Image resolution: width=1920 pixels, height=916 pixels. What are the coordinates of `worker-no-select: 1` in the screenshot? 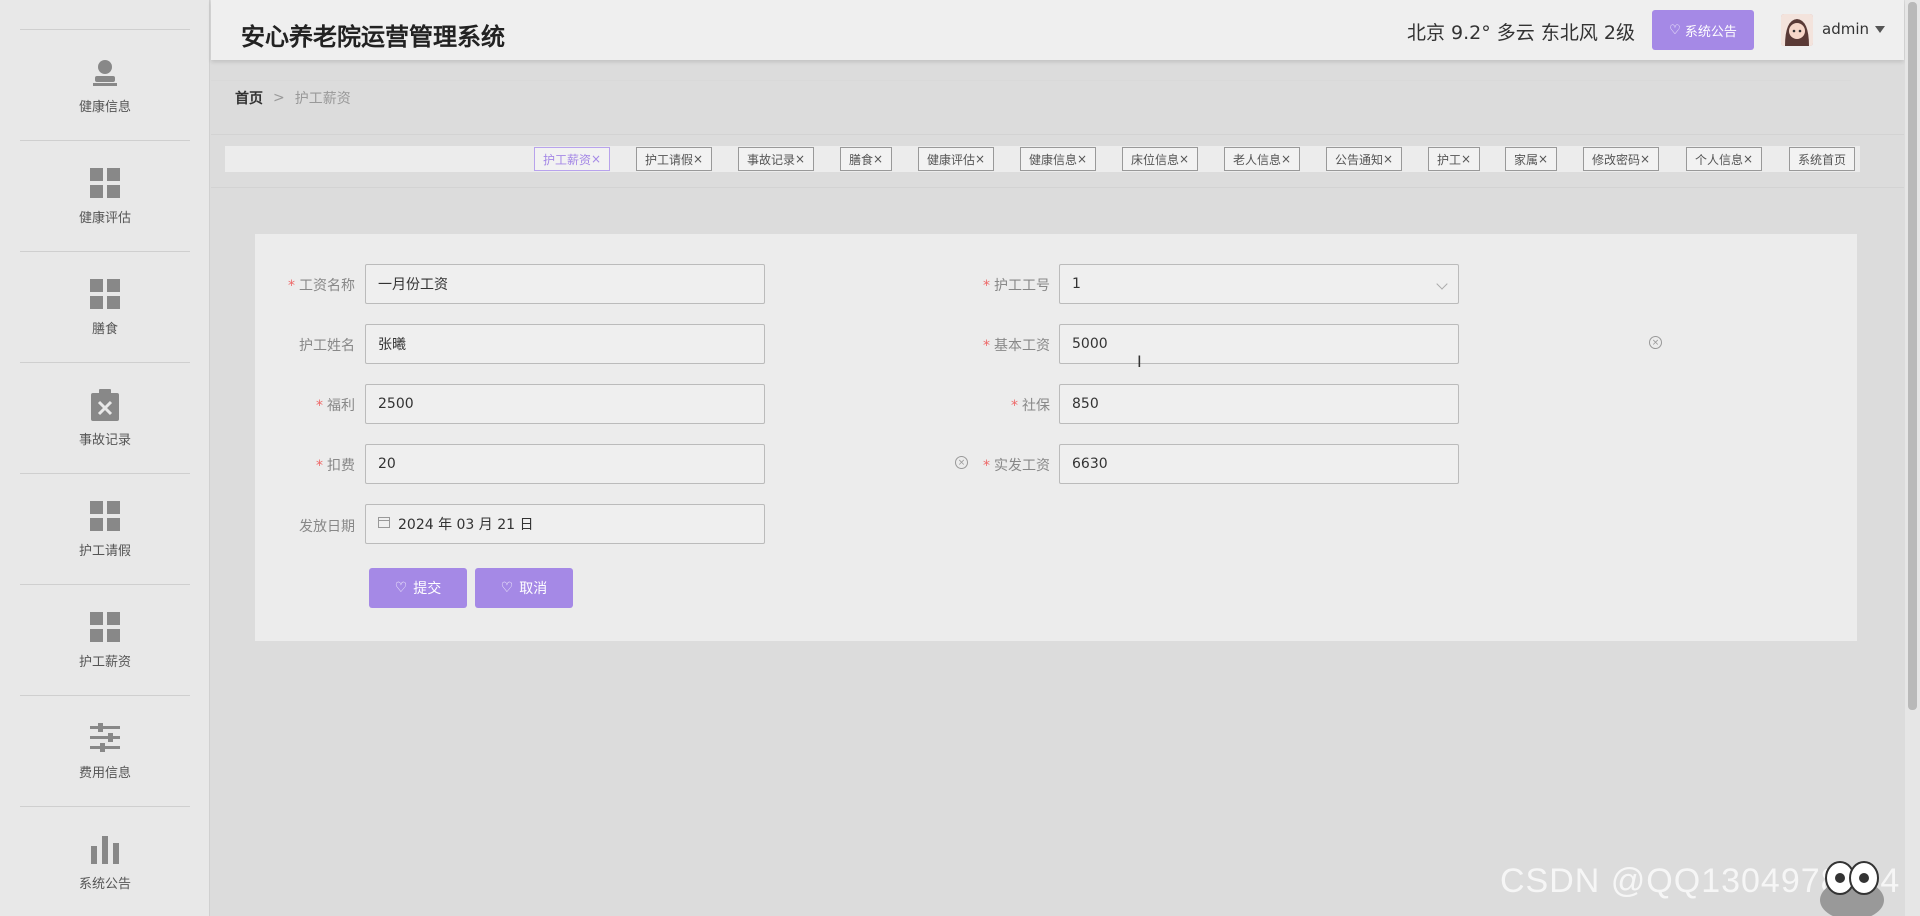 It's located at (1259, 284).